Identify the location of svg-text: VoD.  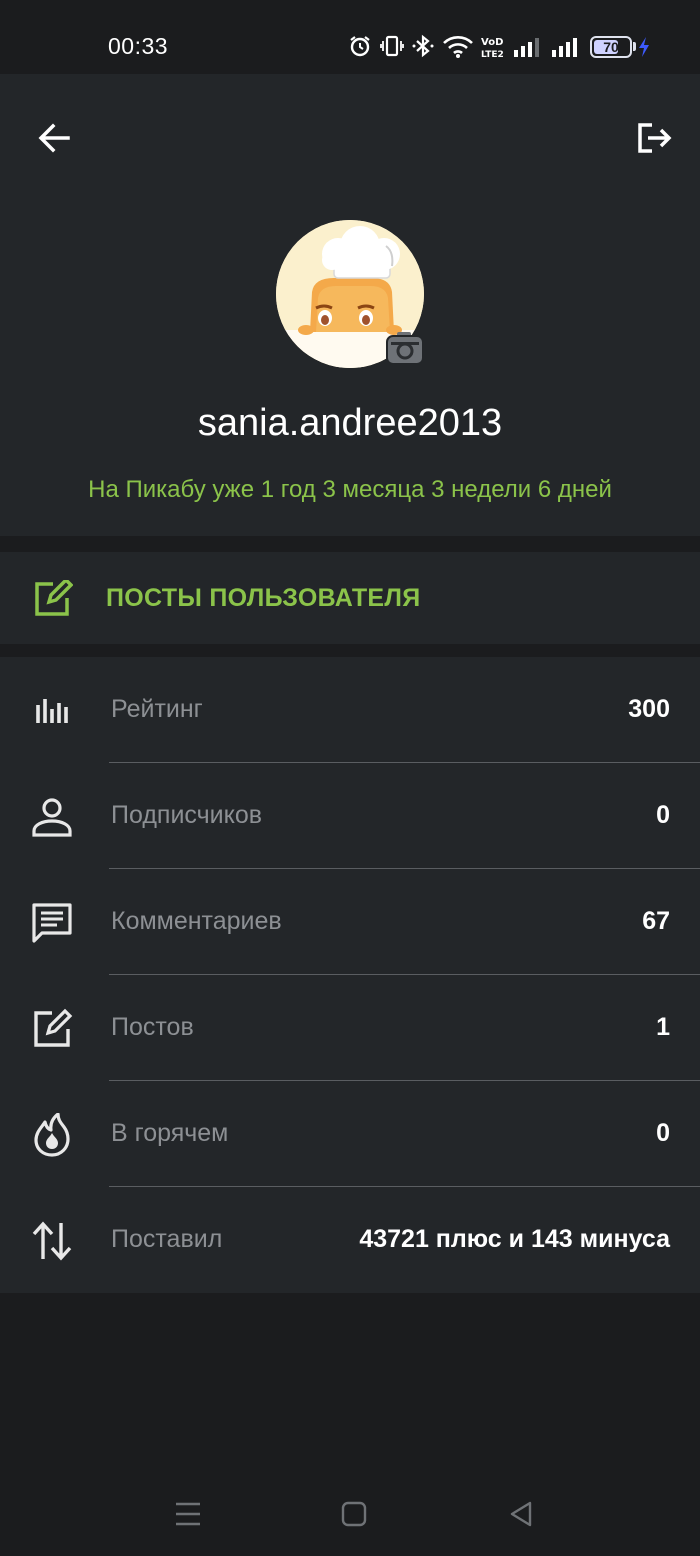
(492, 42).